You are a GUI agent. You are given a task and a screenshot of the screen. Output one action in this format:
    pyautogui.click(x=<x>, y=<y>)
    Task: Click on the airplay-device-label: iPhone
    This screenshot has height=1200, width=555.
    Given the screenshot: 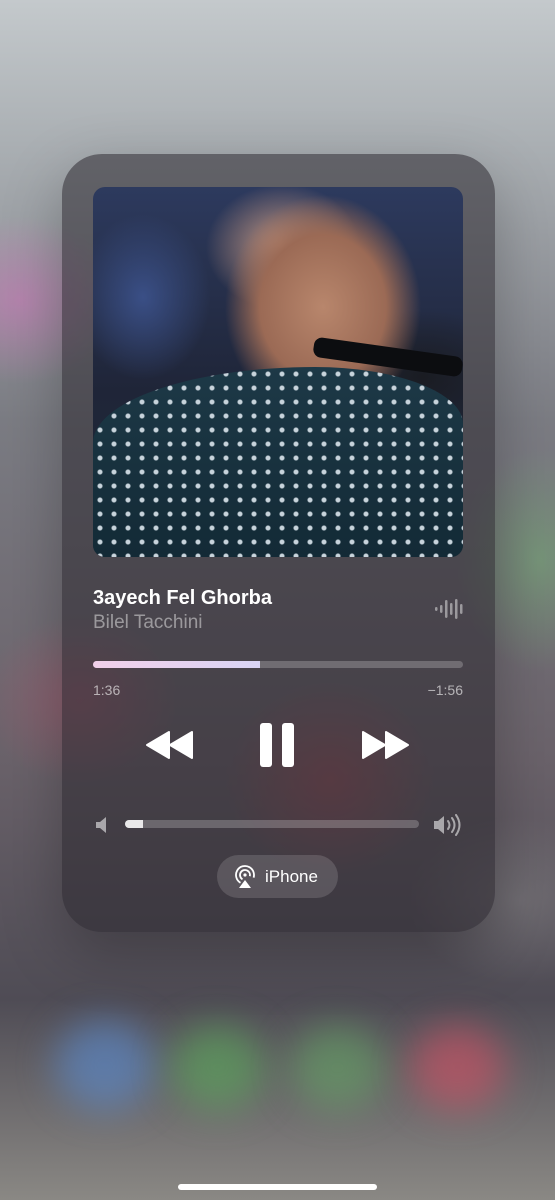 What is the action you would take?
    pyautogui.click(x=291, y=876)
    